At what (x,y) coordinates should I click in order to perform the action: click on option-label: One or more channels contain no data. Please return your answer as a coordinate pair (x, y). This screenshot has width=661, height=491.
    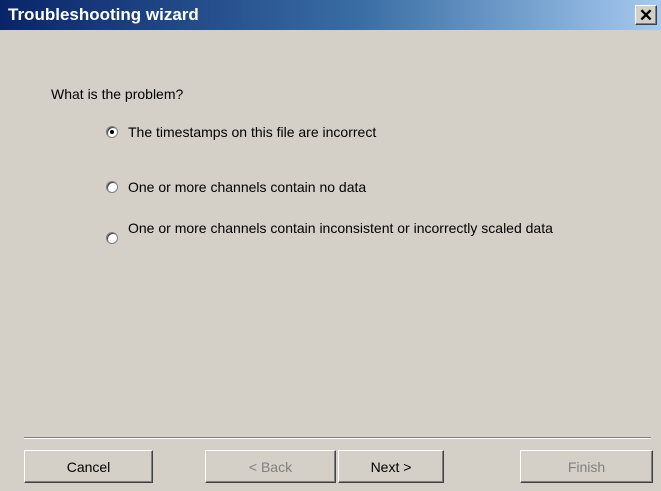
    Looking at the image, I should click on (247, 187).